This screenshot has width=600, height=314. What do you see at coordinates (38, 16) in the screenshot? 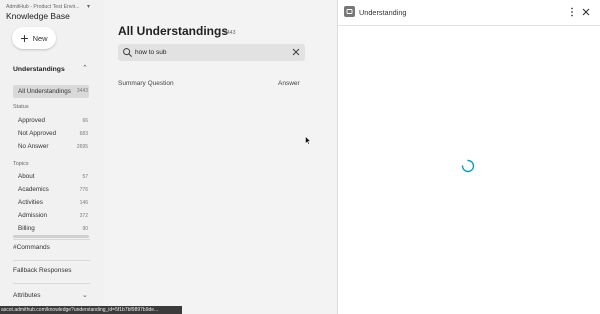
I see `kb-title: Knowledge Base` at bounding box center [38, 16].